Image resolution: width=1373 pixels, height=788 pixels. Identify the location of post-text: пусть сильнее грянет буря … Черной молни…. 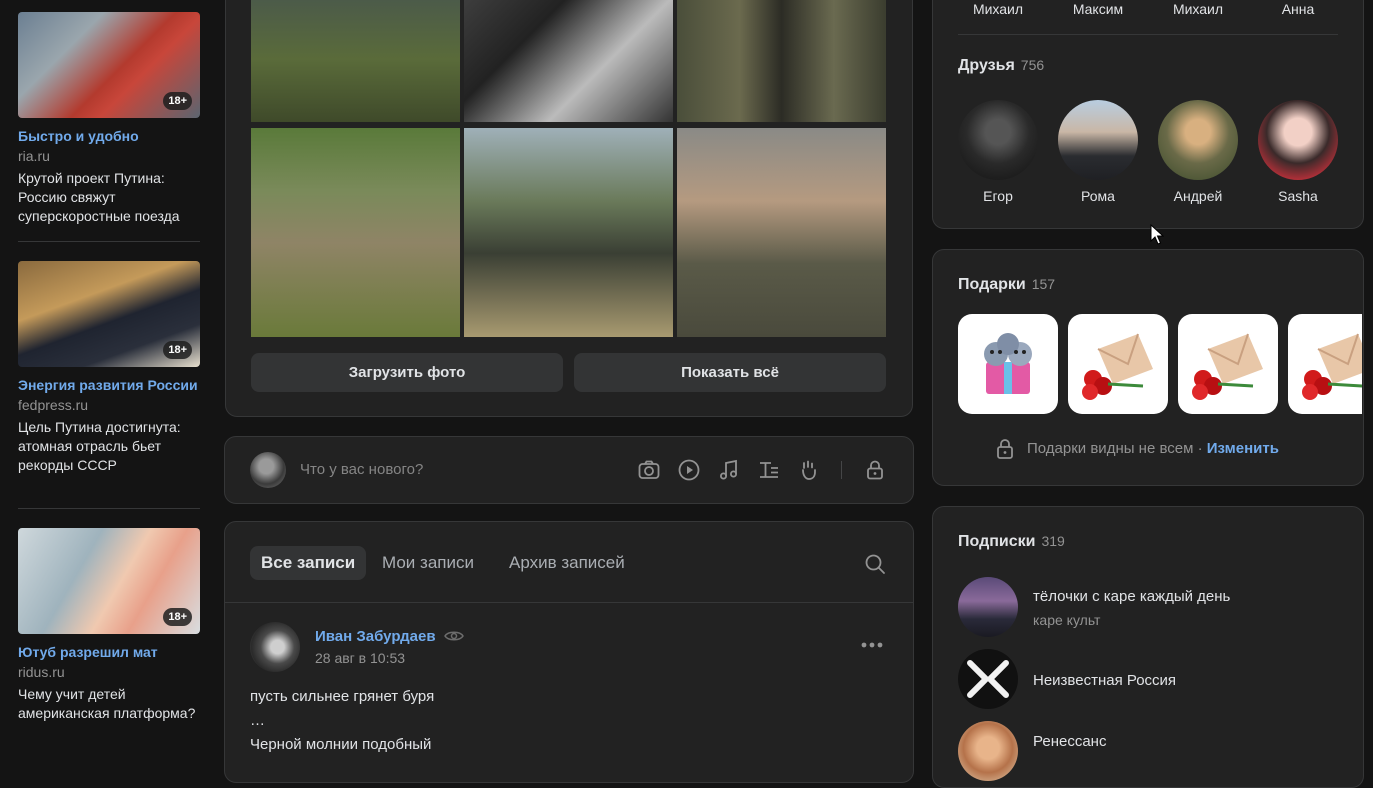
(342, 721).